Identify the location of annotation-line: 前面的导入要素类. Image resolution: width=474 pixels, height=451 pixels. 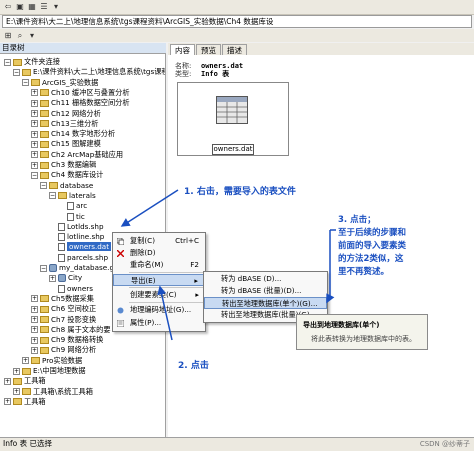
(372, 246).